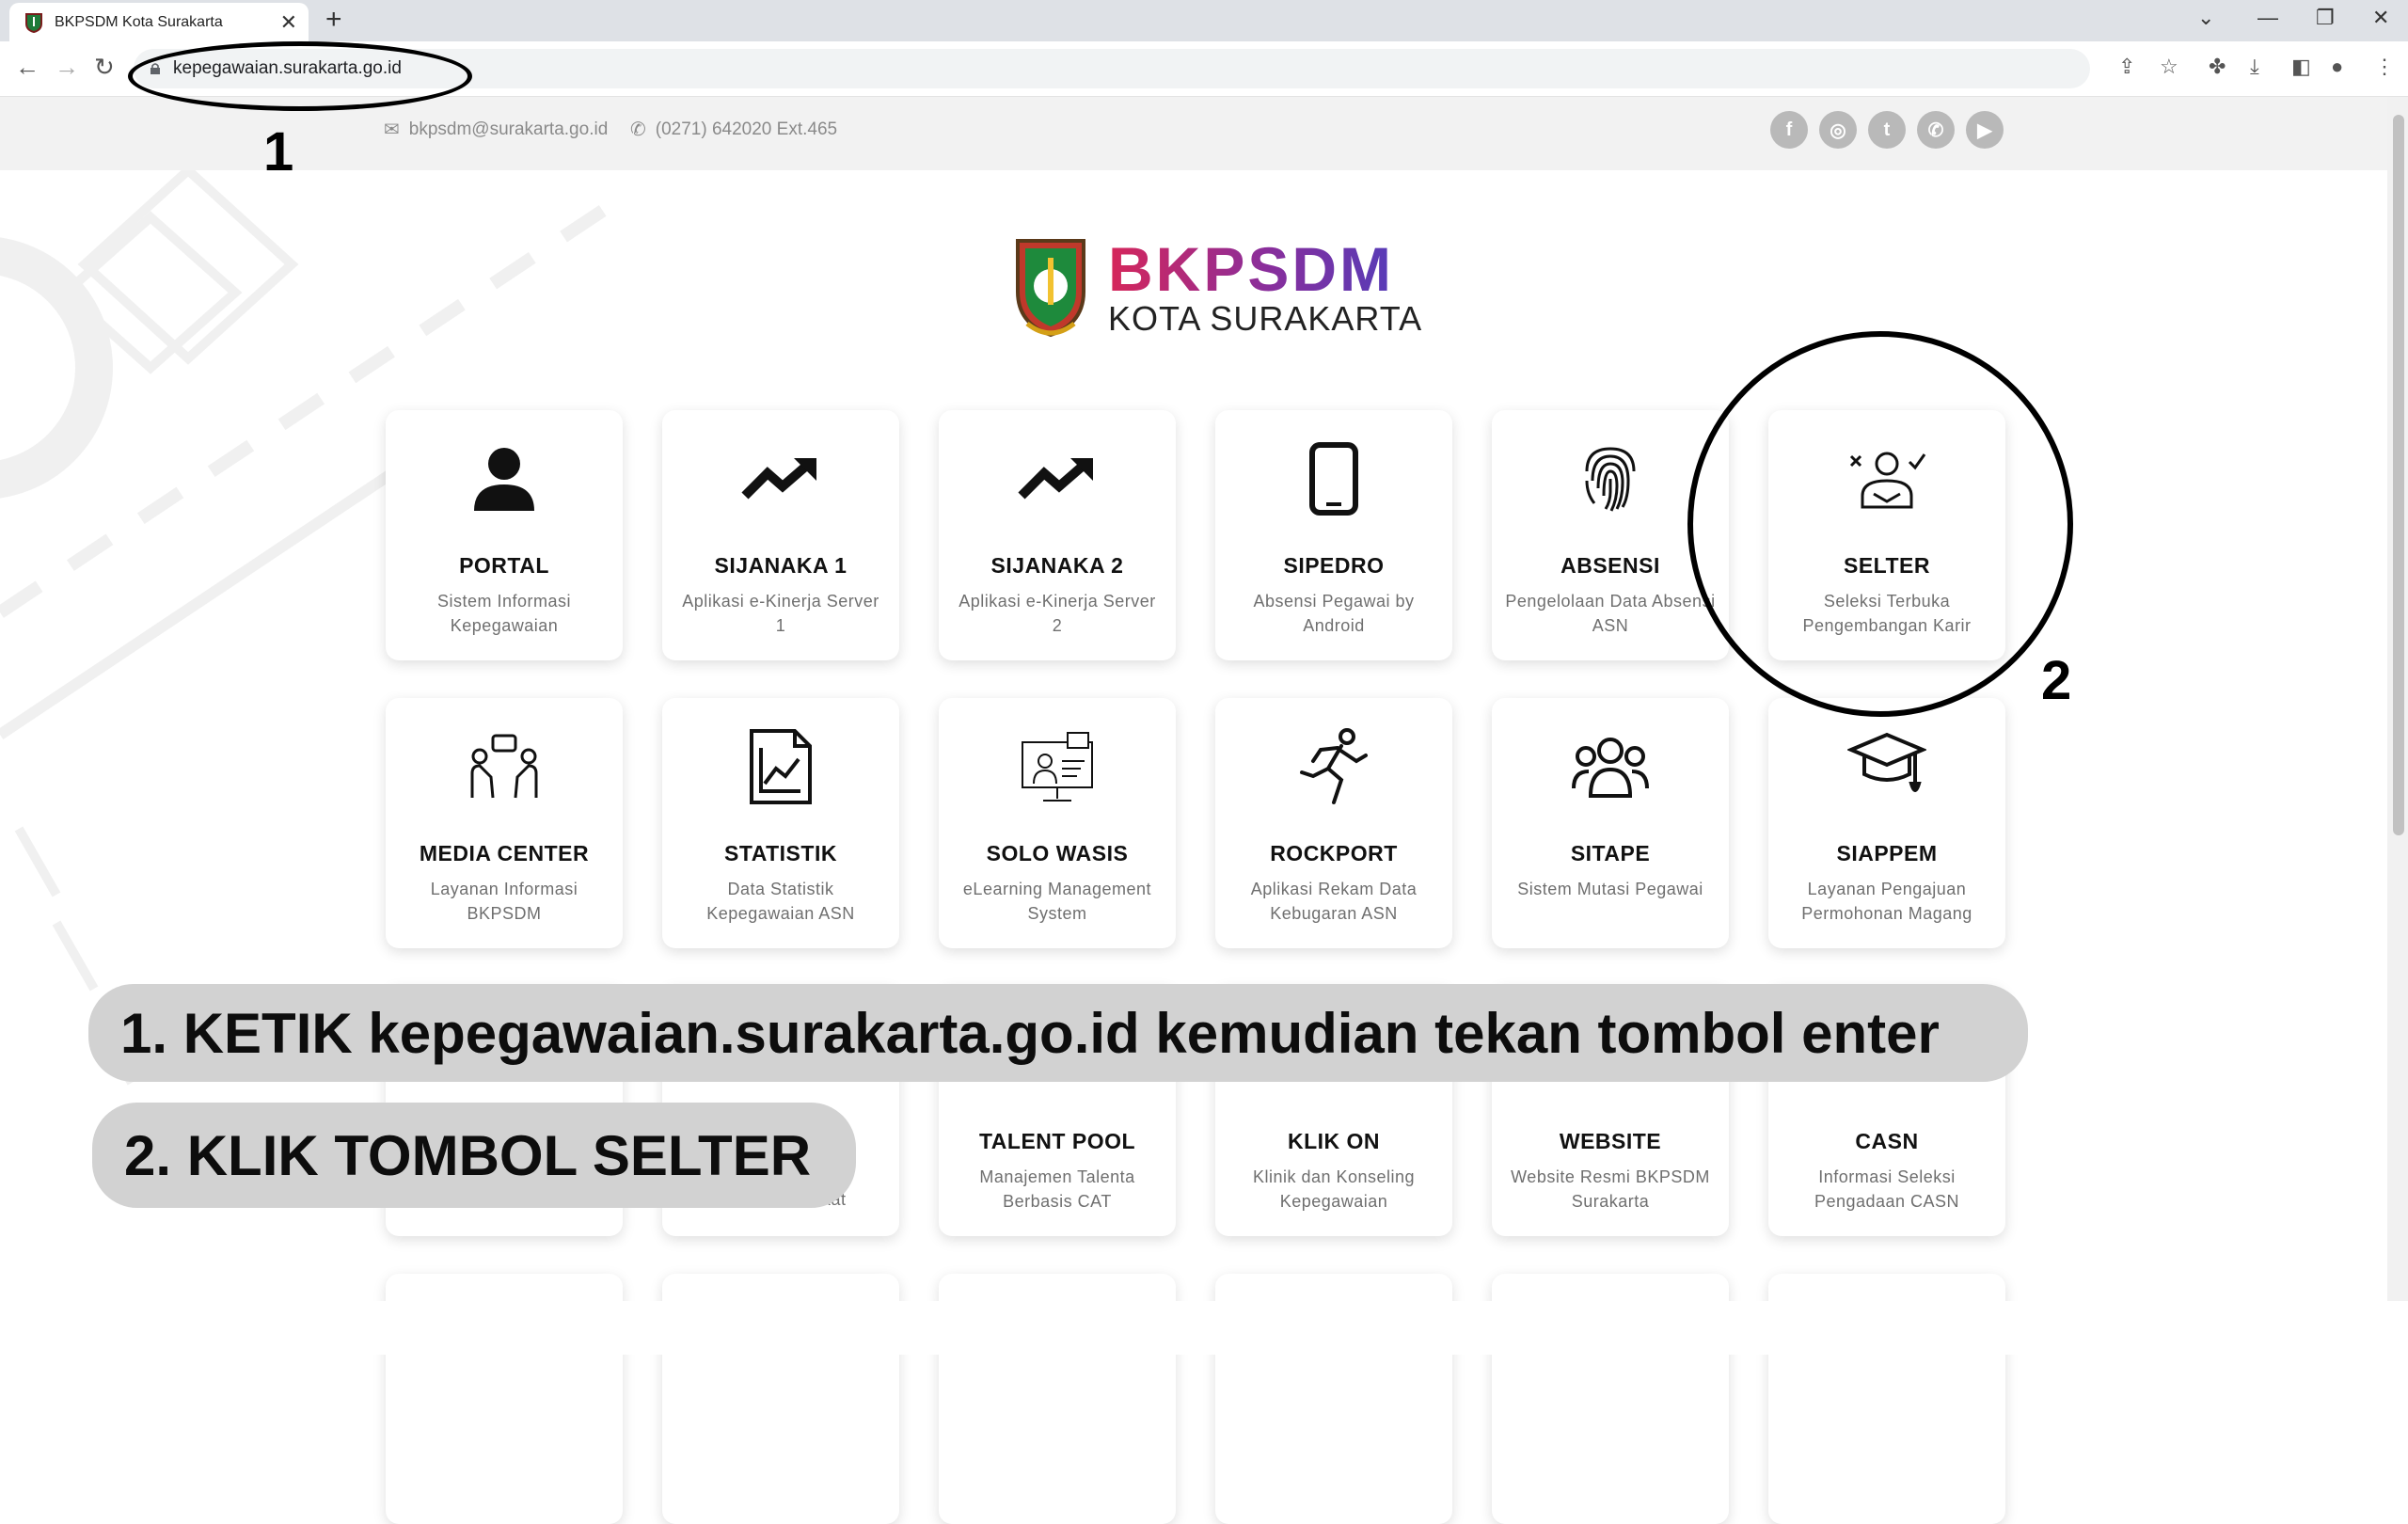 The width and height of the screenshot is (2408, 1524). I want to click on tab-close-icon: ✕, so click(288, 22).